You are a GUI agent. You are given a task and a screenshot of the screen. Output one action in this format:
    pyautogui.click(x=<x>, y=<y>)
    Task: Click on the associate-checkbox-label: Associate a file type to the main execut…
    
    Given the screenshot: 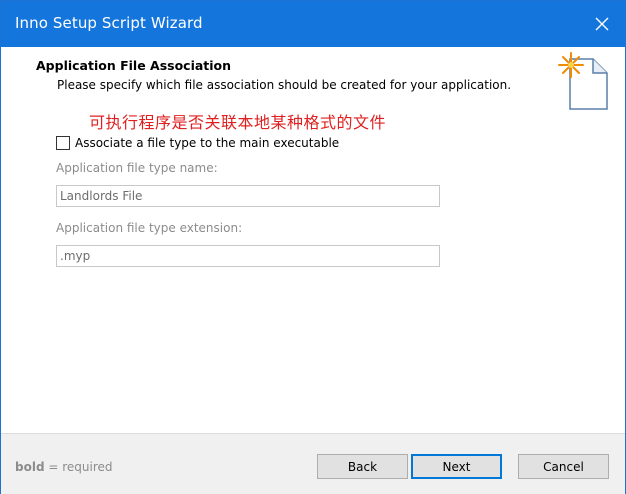 What is the action you would take?
    pyautogui.click(x=207, y=143)
    